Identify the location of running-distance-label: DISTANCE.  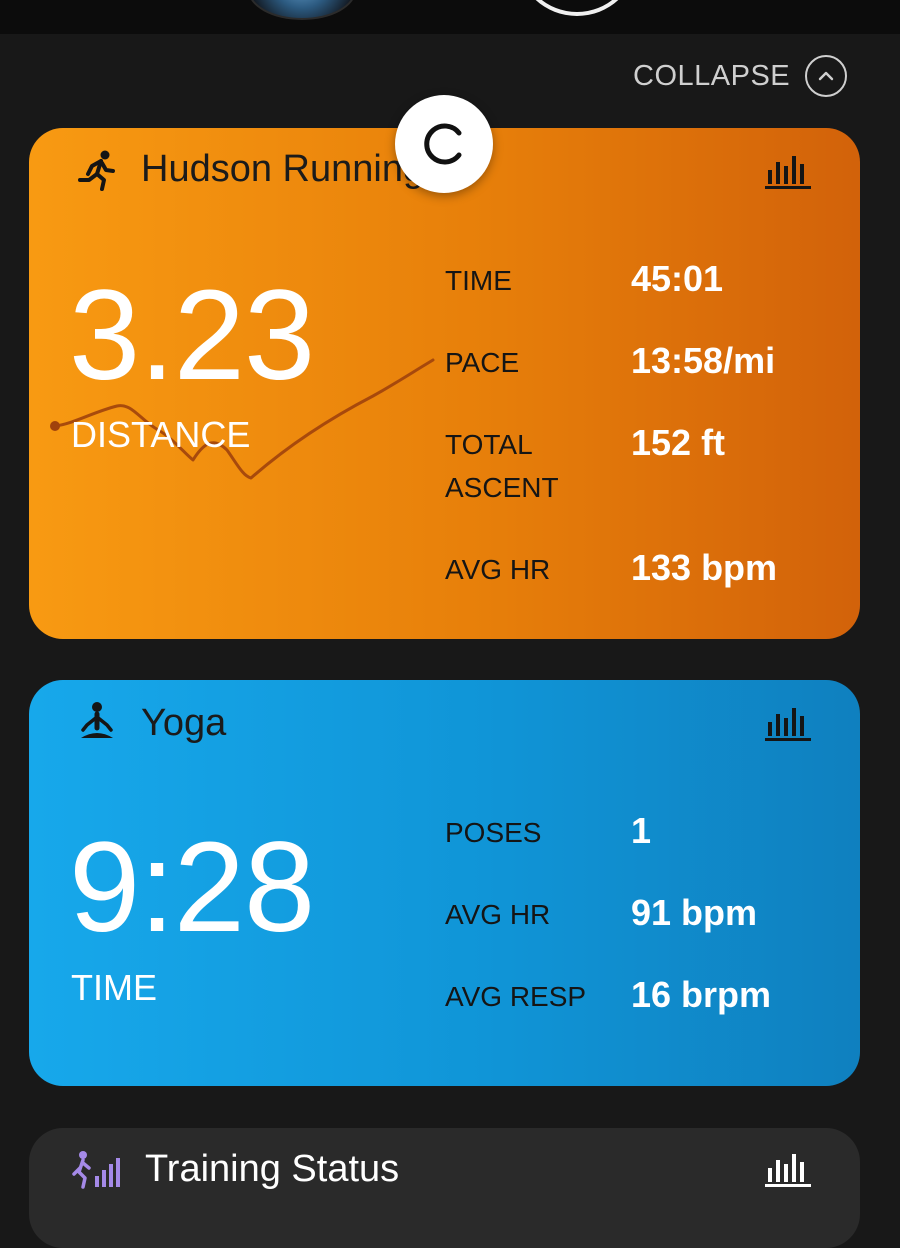
(161, 434).